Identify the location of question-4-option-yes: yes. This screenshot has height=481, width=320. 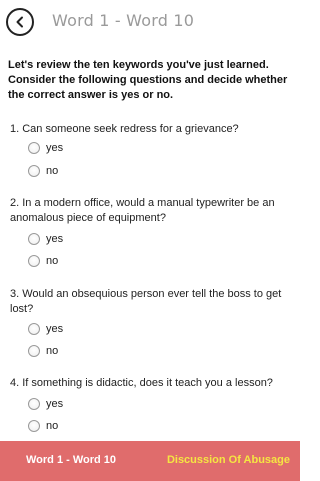
(45, 404).